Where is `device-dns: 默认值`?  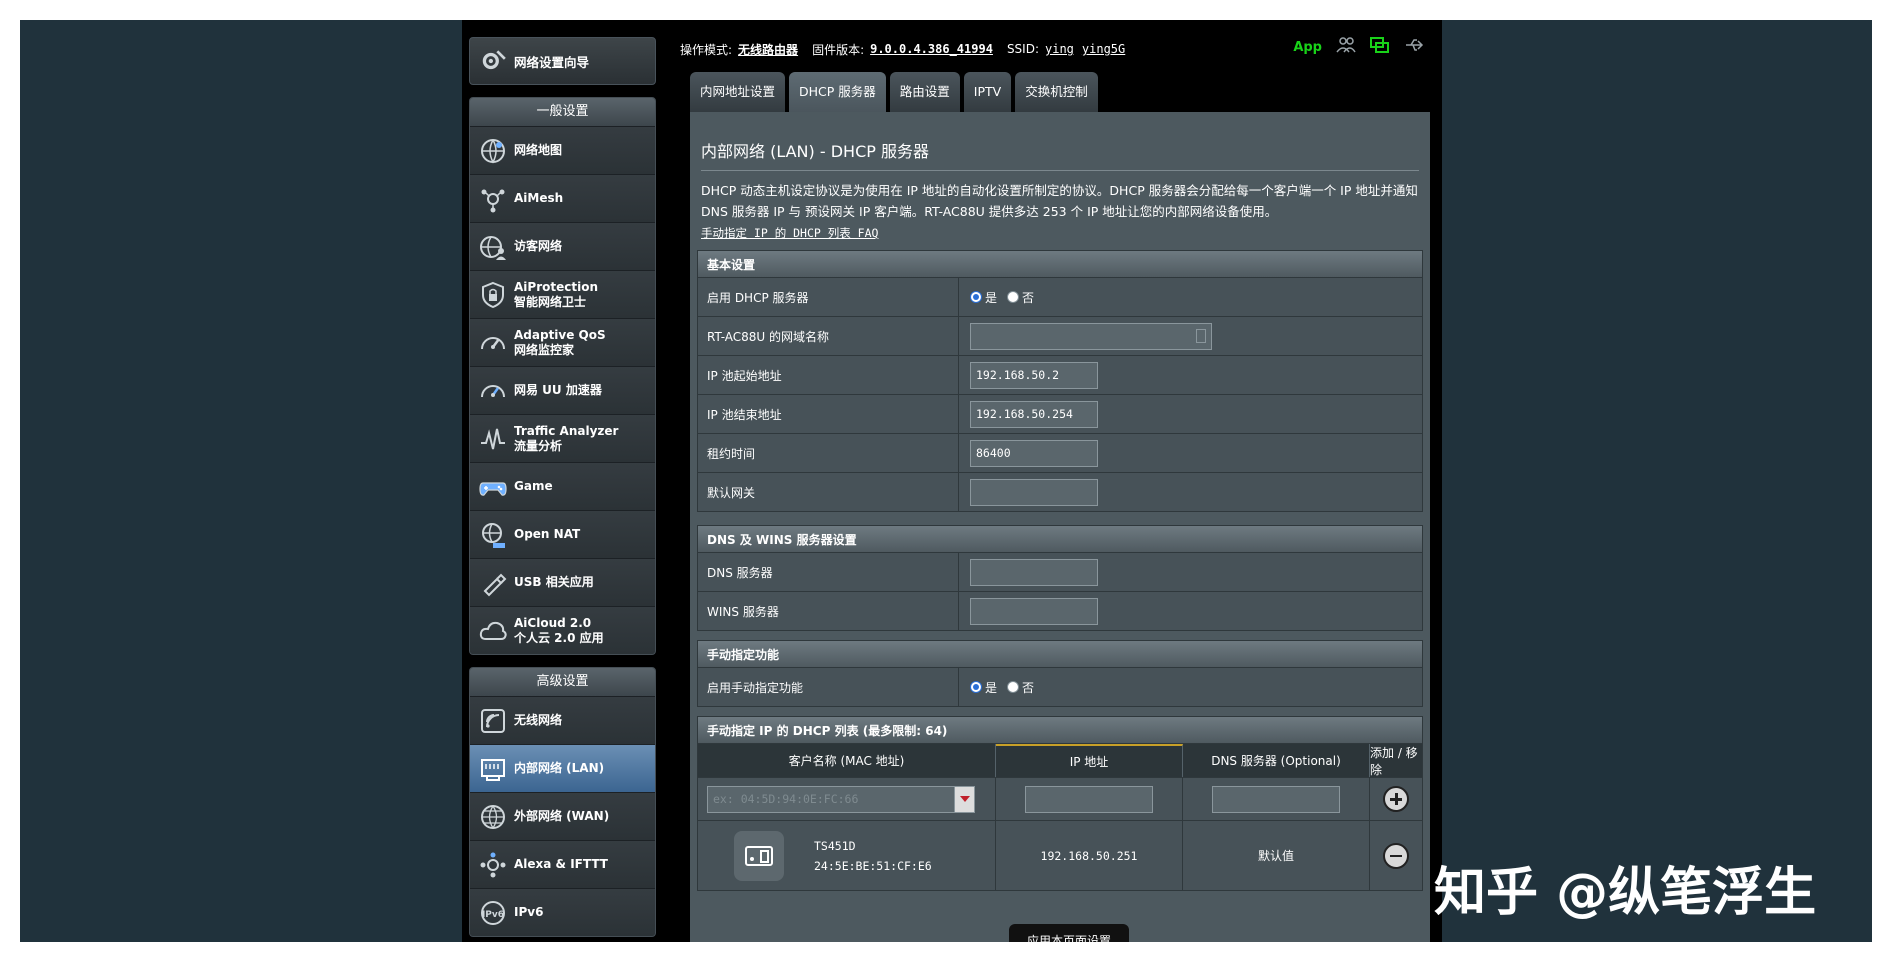
device-dns: 默认值 is located at coordinates (1276, 855).